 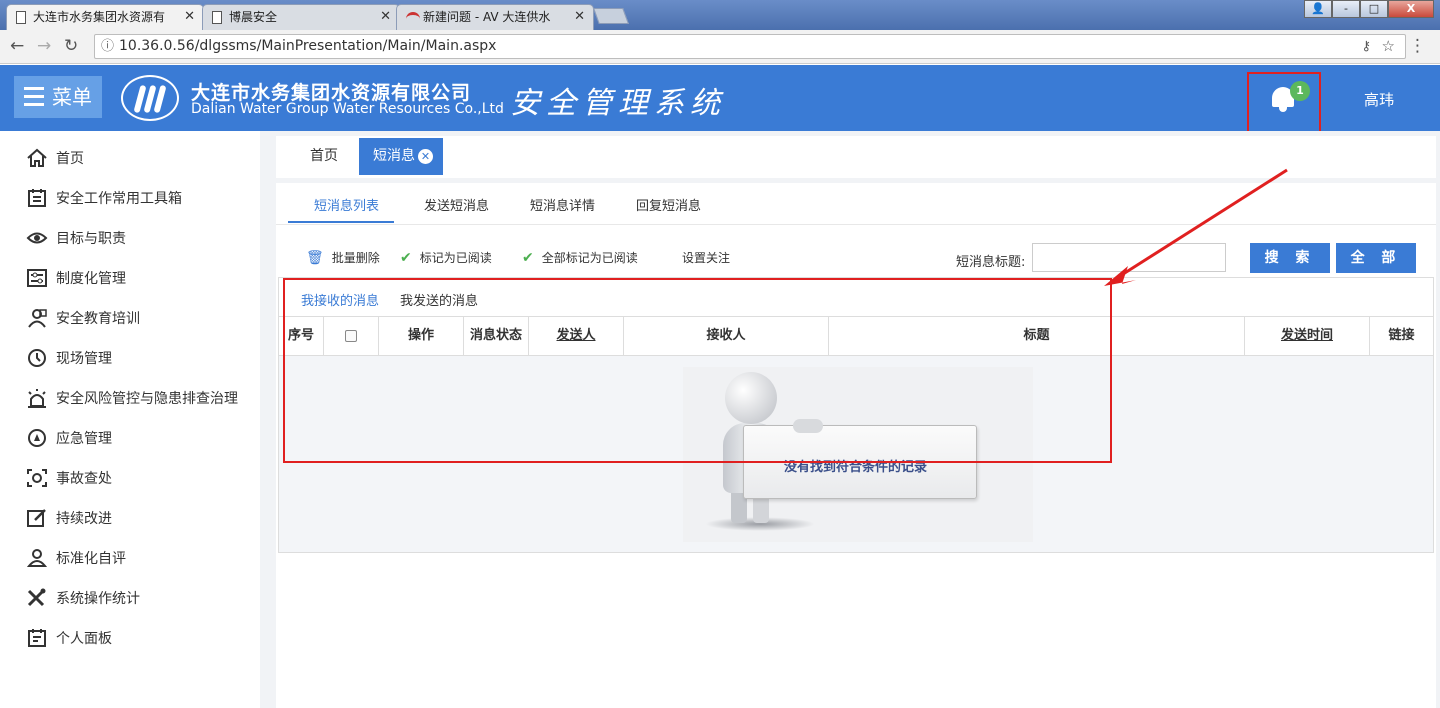 What do you see at coordinates (84, 439) in the screenshot?
I see `sidebar-item-label: 应急管理` at bounding box center [84, 439].